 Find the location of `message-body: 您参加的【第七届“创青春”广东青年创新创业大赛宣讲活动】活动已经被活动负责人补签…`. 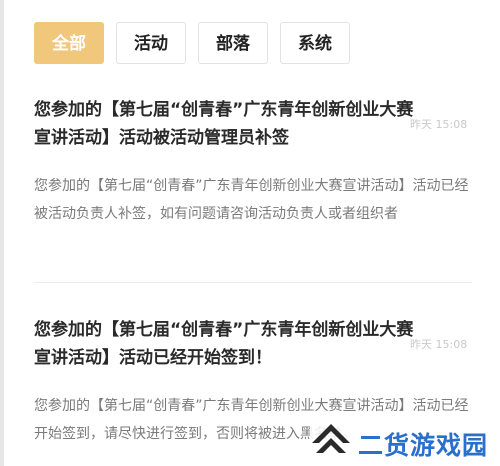

message-body: 您参加的【第七届“创青春”广东青年创新创业大赛宣讲活动】活动已经被活动负责人补签… is located at coordinates (251, 200).